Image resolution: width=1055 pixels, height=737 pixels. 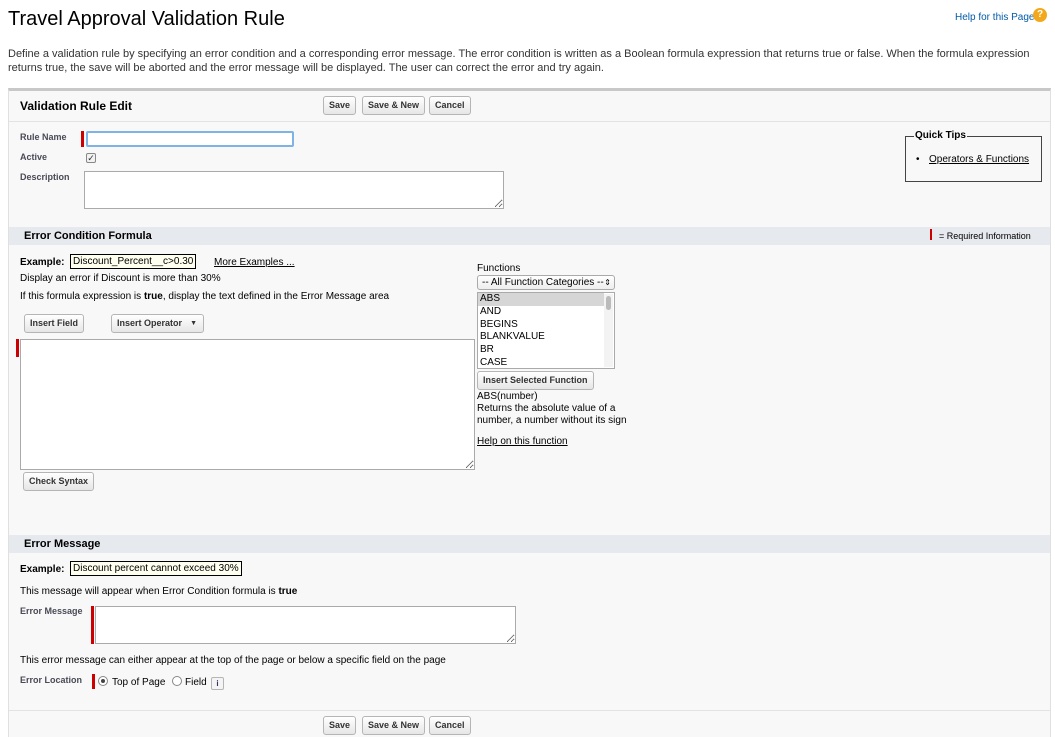 I want to click on select-arrows-icon: ⇕, so click(x=607, y=282).